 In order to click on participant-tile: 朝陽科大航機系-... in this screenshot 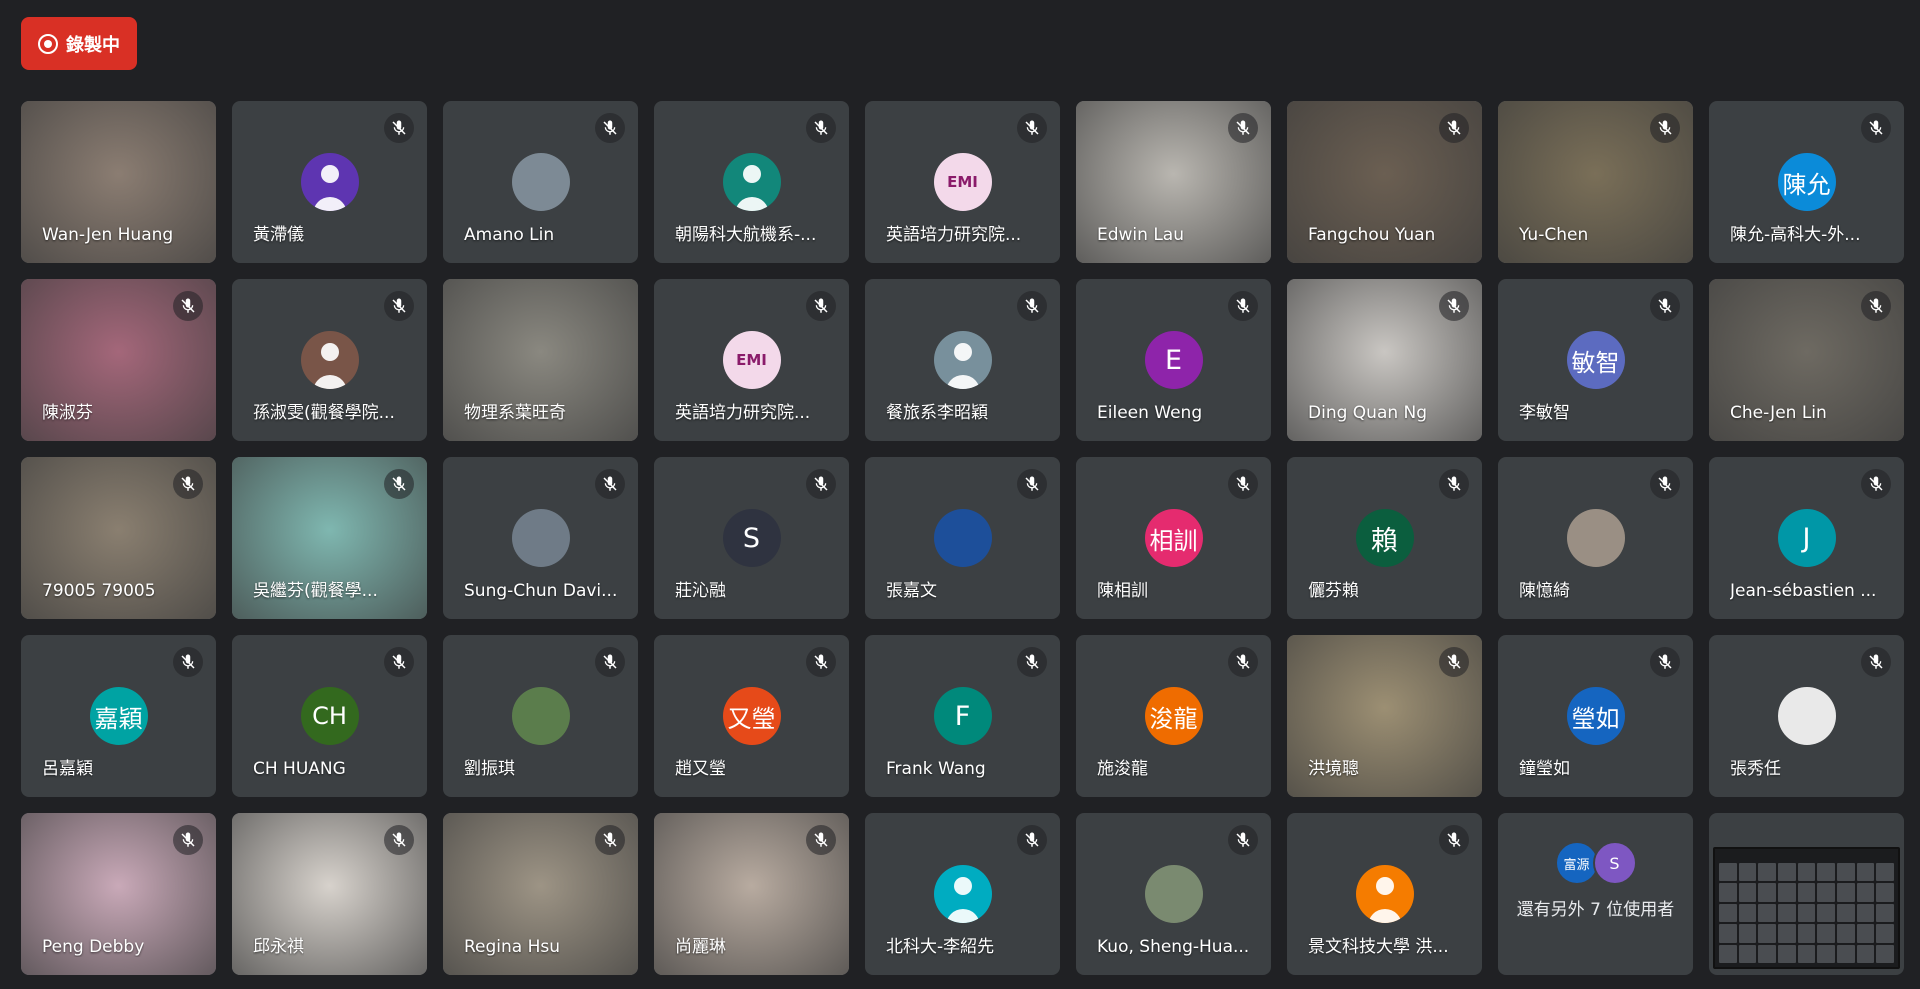, I will do `click(751, 182)`.